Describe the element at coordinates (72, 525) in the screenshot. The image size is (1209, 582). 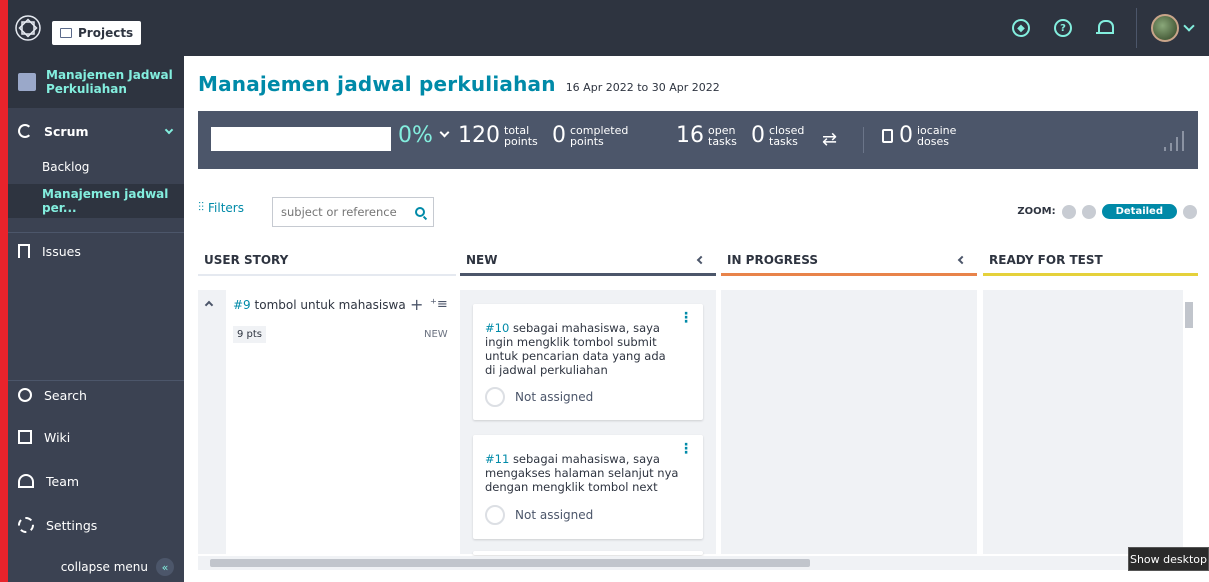
I see `sidebar-item-label: Settings` at that location.